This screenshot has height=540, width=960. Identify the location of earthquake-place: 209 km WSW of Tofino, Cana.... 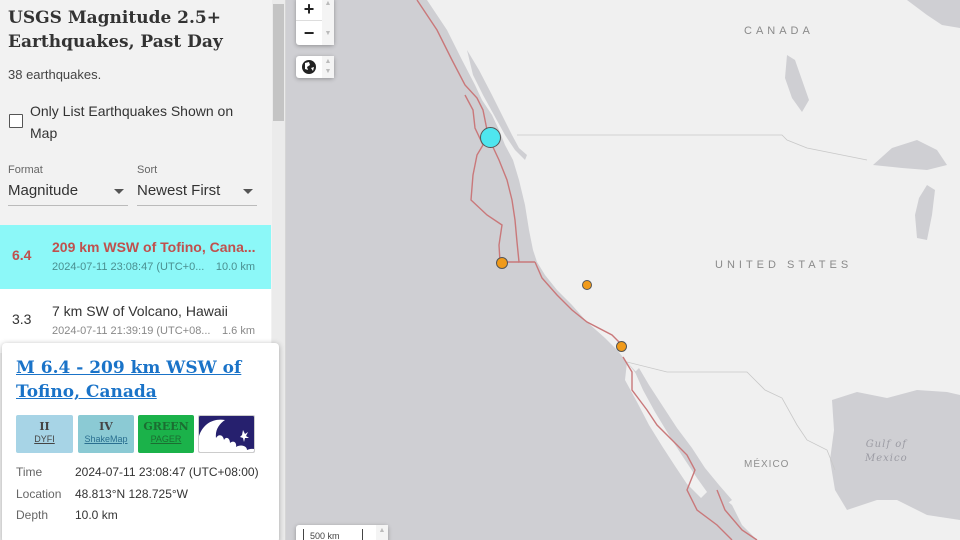
(154, 247).